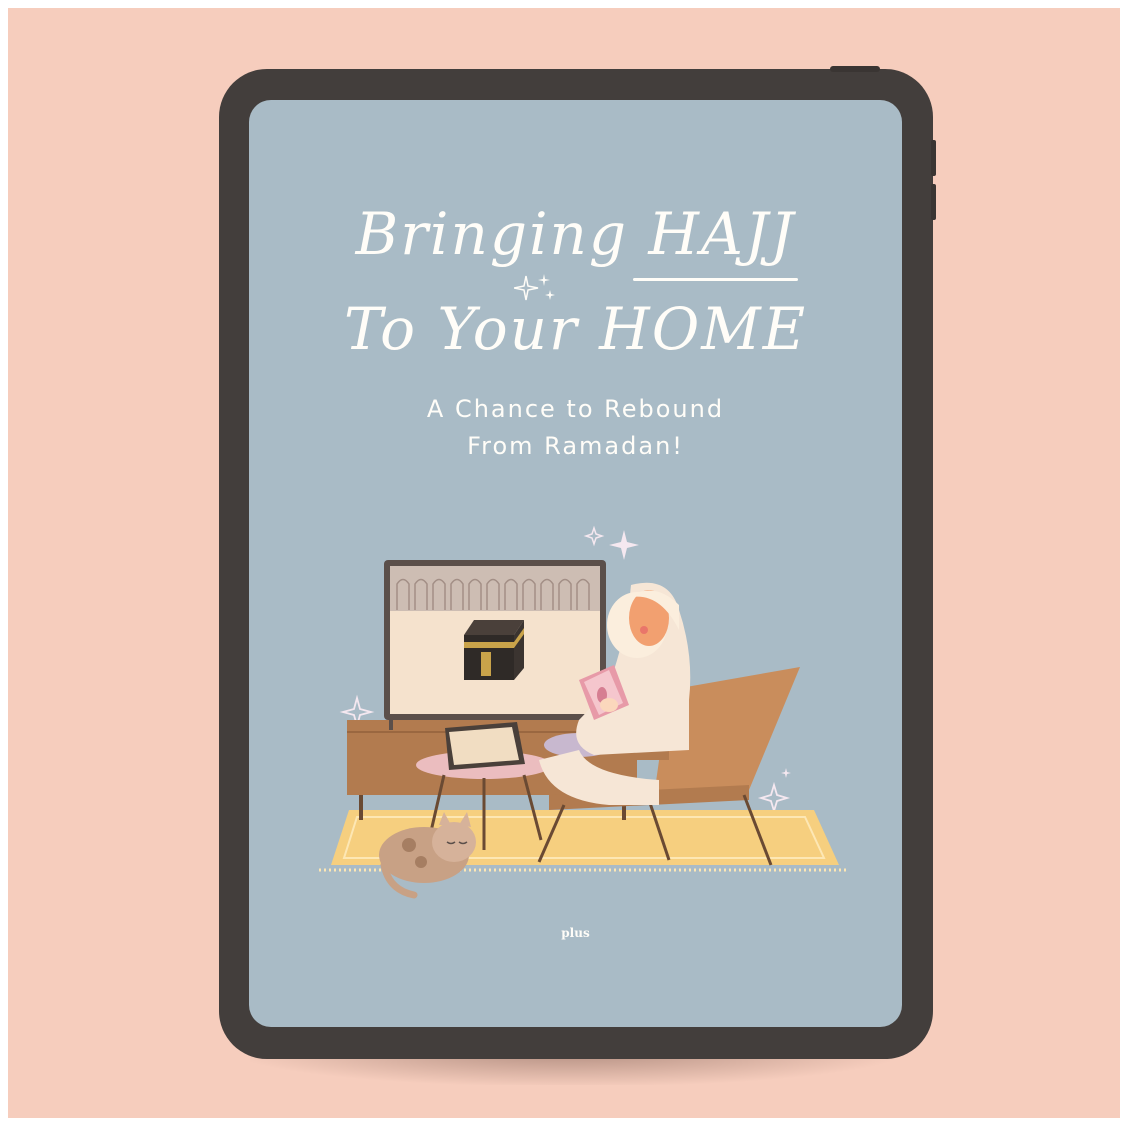  I want to click on cover-title-line2: To Your HOME, so click(575, 329).